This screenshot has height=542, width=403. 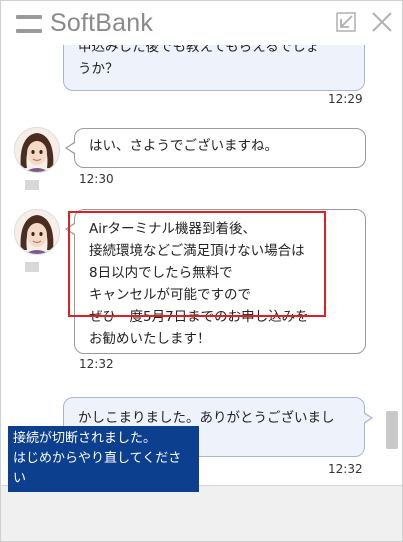 I want to click on message-line: うか？, so click(x=98, y=69).